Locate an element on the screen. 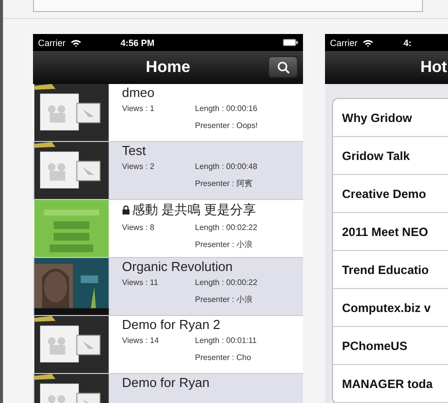 This screenshot has height=403, width=448. length-label: Length : 00:00:48 is located at coordinates (226, 166).